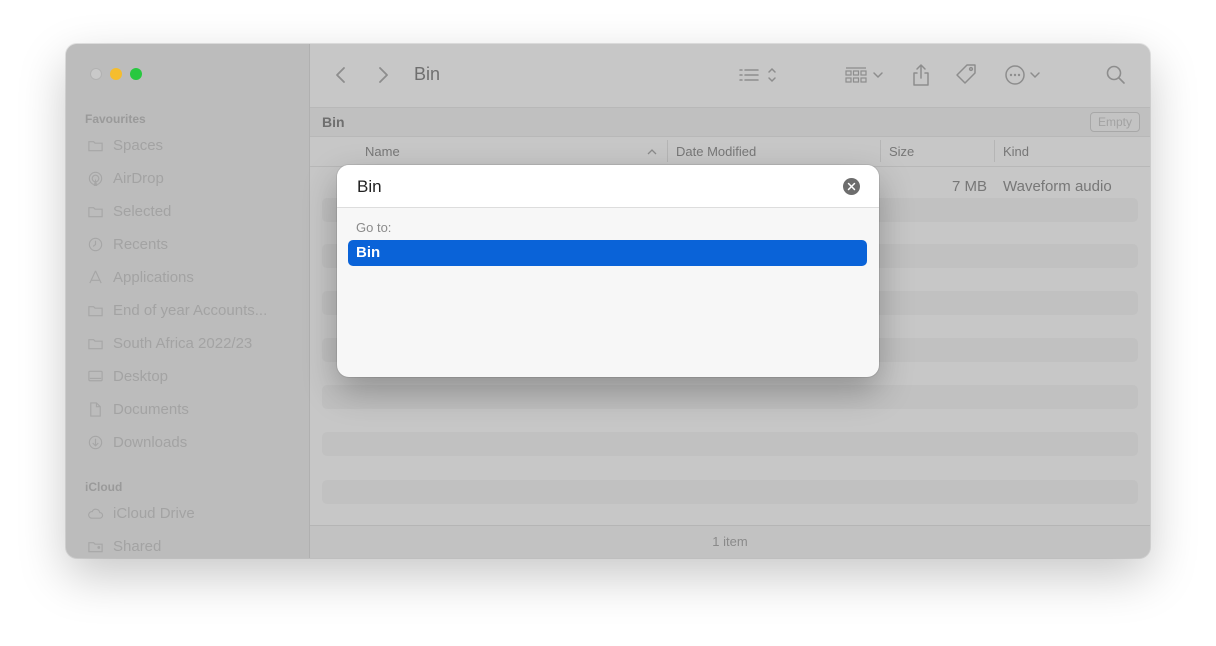  I want to click on suggestion-item: Bin, so click(607, 253).